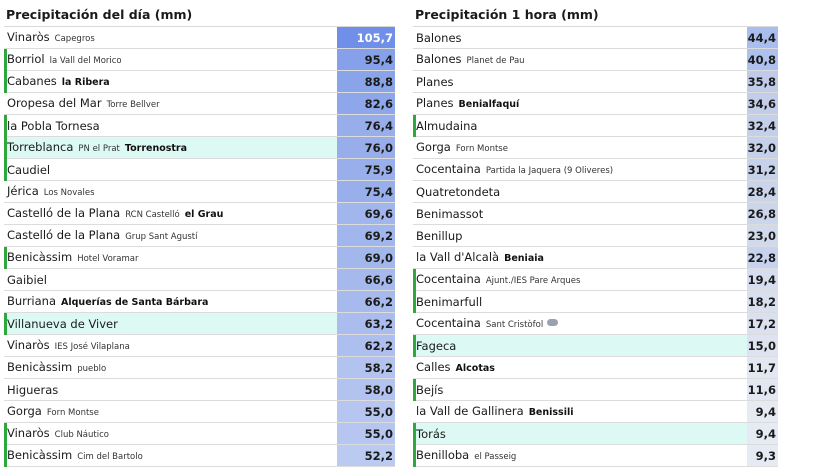  What do you see at coordinates (199, 104) in the screenshot?
I see `table-row: Oropesa del Mar Torre Bellver 82,6` at bounding box center [199, 104].